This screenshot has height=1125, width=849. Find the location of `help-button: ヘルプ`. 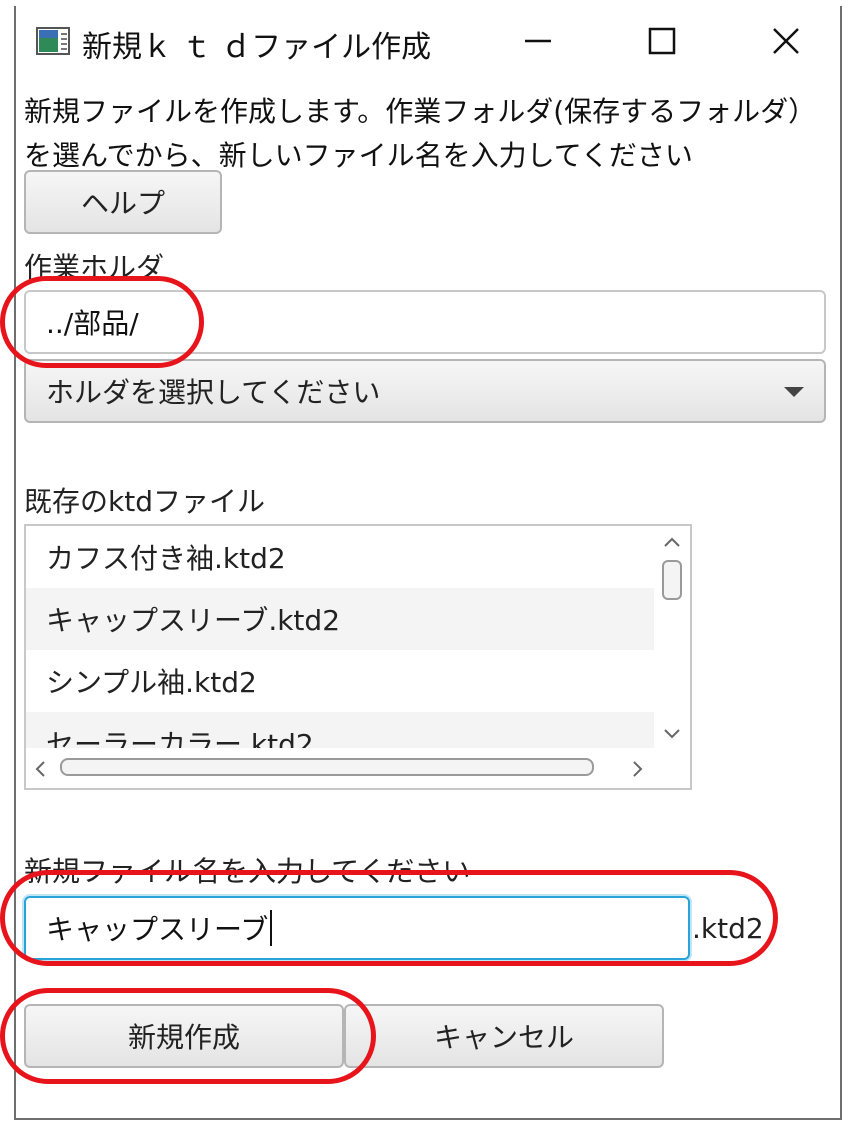

help-button: ヘルプ is located at coordinates (123, 202).